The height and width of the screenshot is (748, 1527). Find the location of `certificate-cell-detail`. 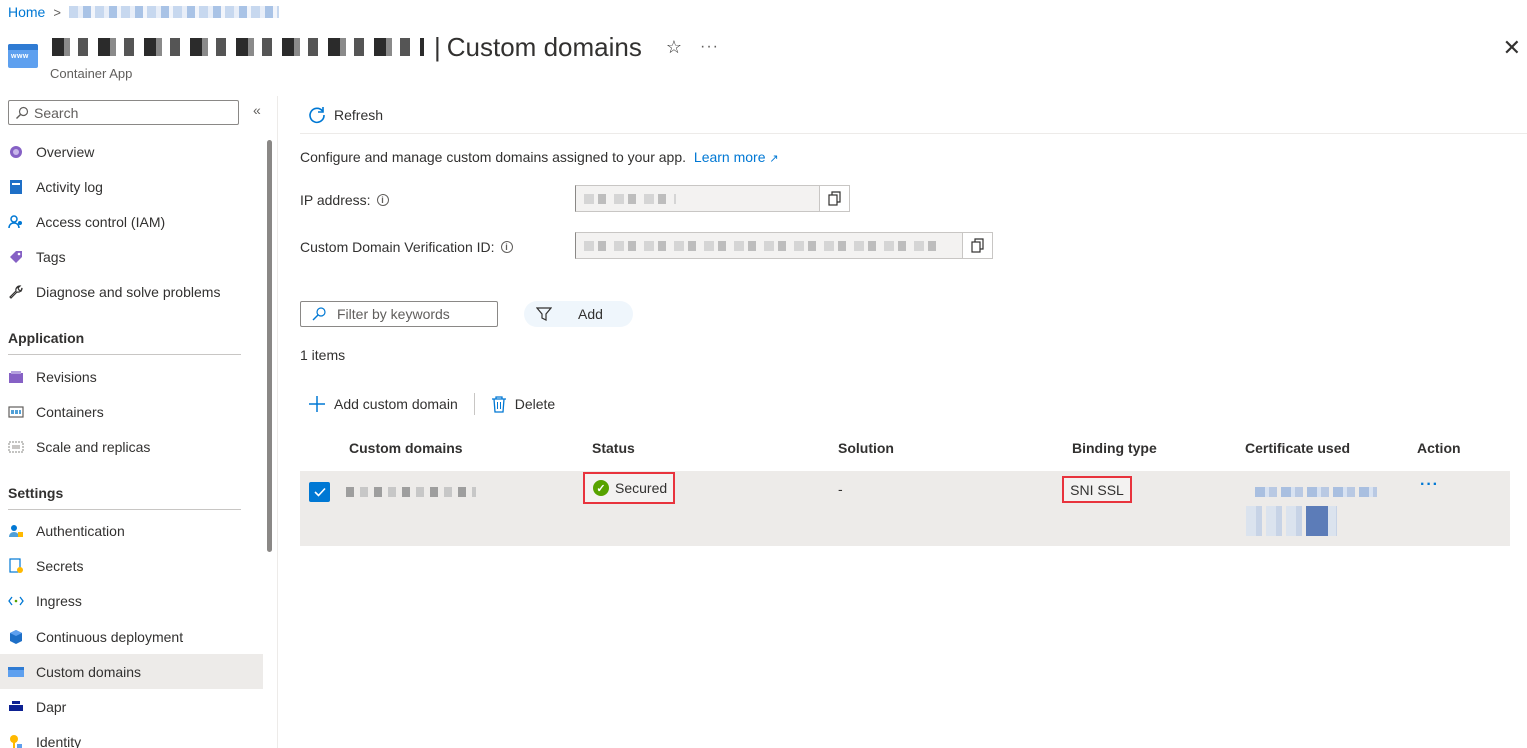

certificate-cell-detail is located at coordinates (1291, 521).